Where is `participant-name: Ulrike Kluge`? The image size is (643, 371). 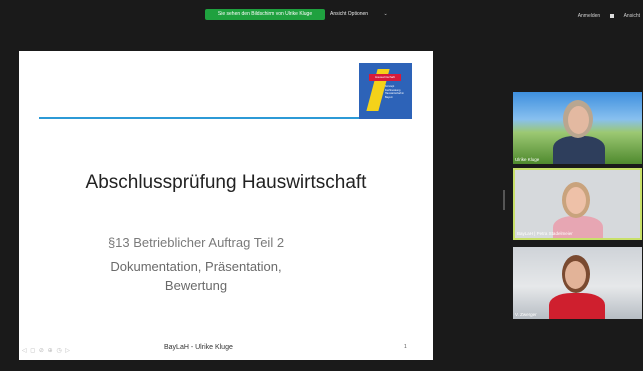
participant-name: Ulrike Kluge is located at coordinates (527, 159).